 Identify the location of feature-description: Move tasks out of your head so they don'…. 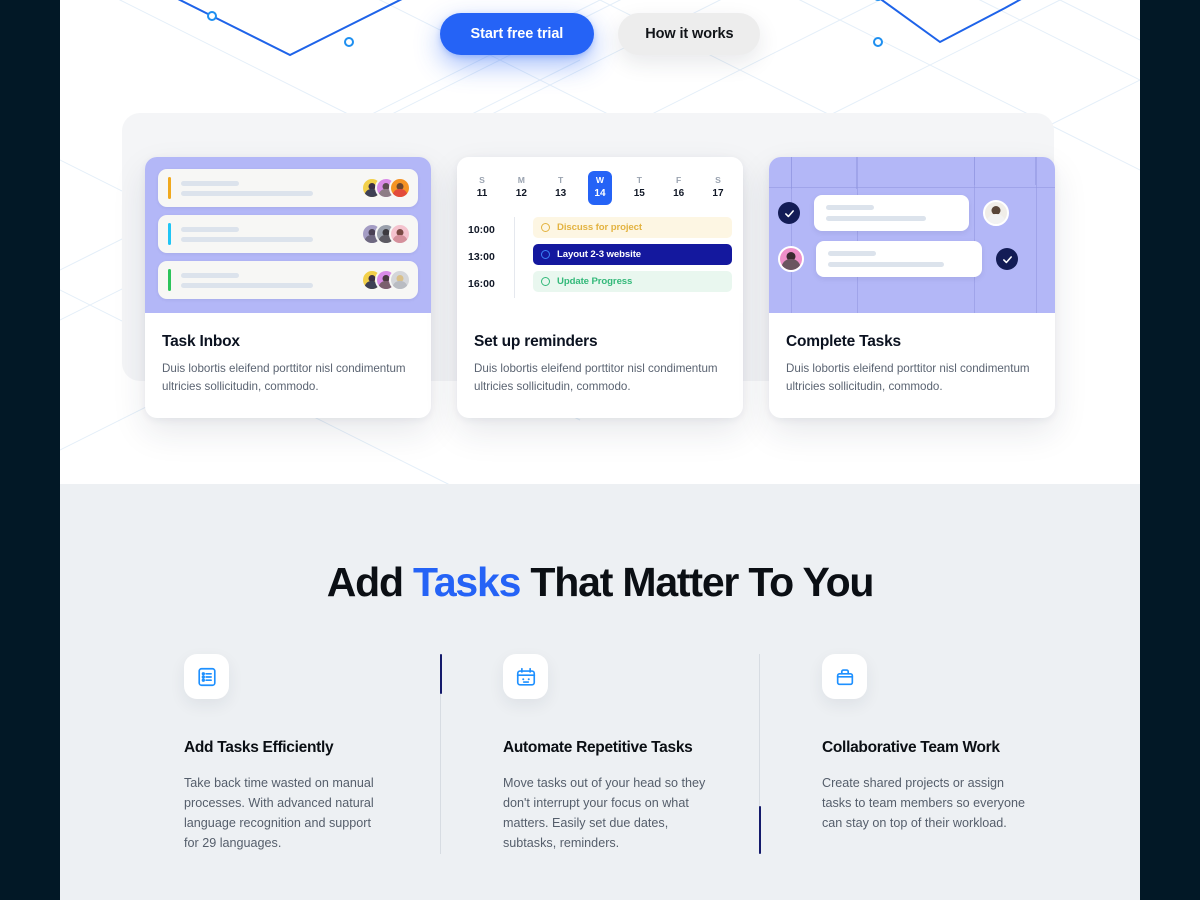
(604, 813).